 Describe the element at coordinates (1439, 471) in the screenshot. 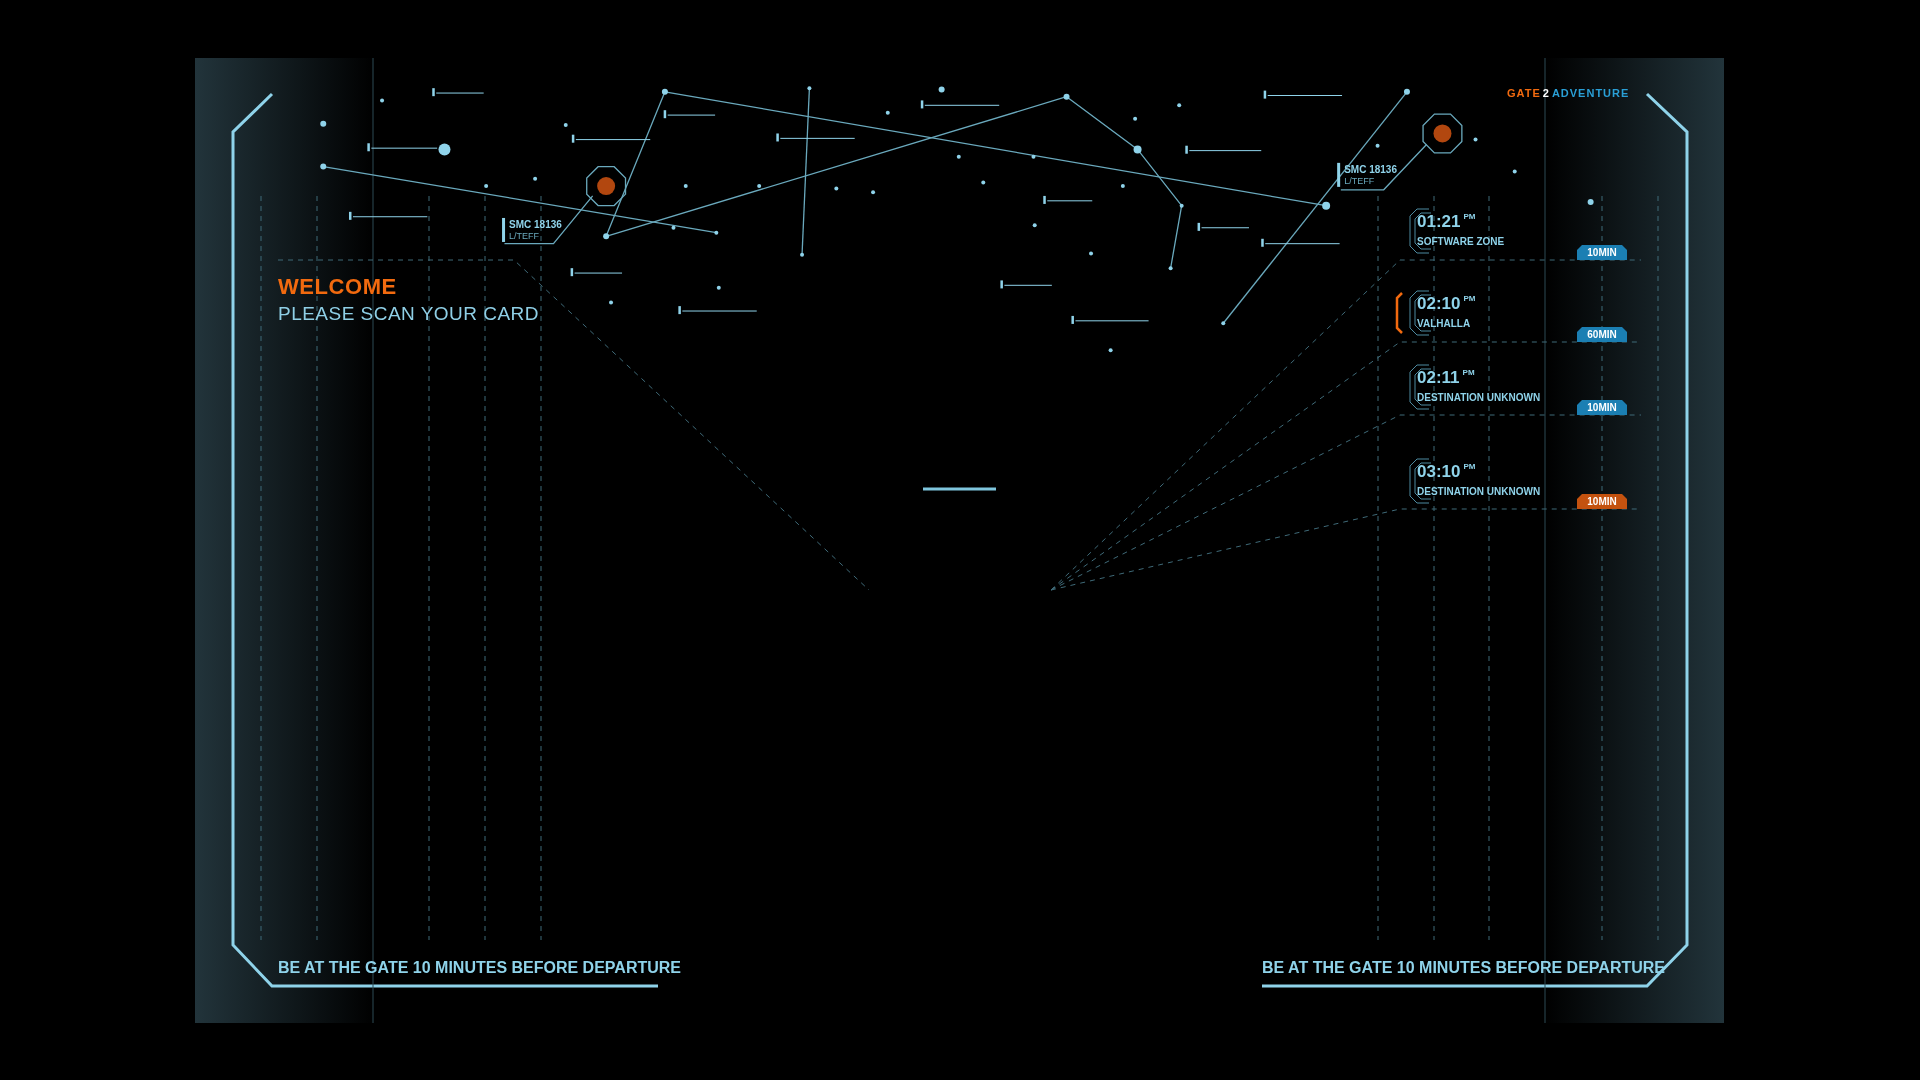

I see `departure-time: 03:10` at that location.